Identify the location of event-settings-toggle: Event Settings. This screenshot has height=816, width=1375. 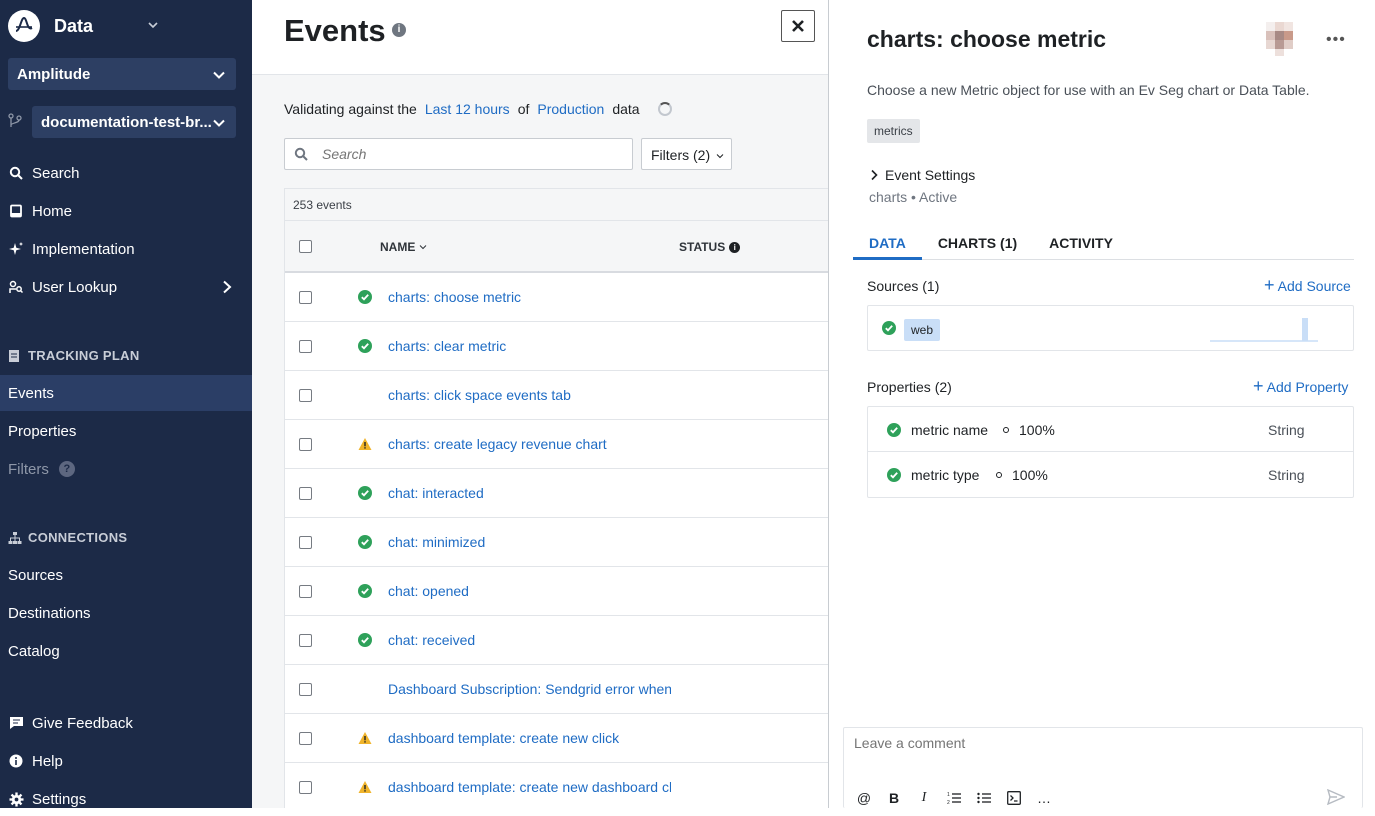
(922, 175).